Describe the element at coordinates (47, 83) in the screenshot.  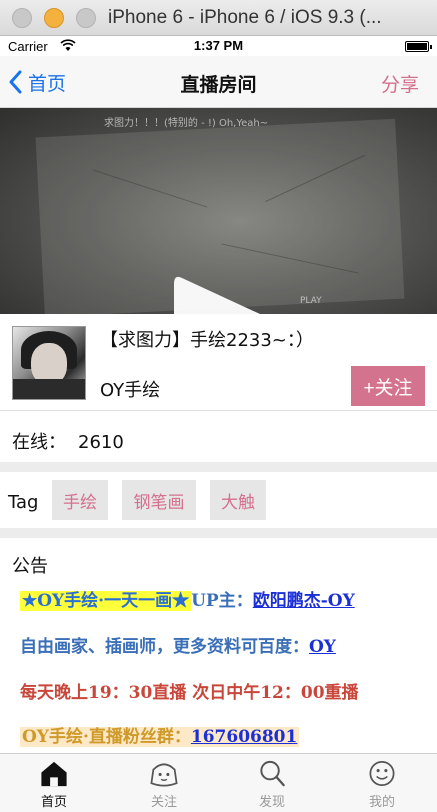
I see `back-label: 首页` at that location.